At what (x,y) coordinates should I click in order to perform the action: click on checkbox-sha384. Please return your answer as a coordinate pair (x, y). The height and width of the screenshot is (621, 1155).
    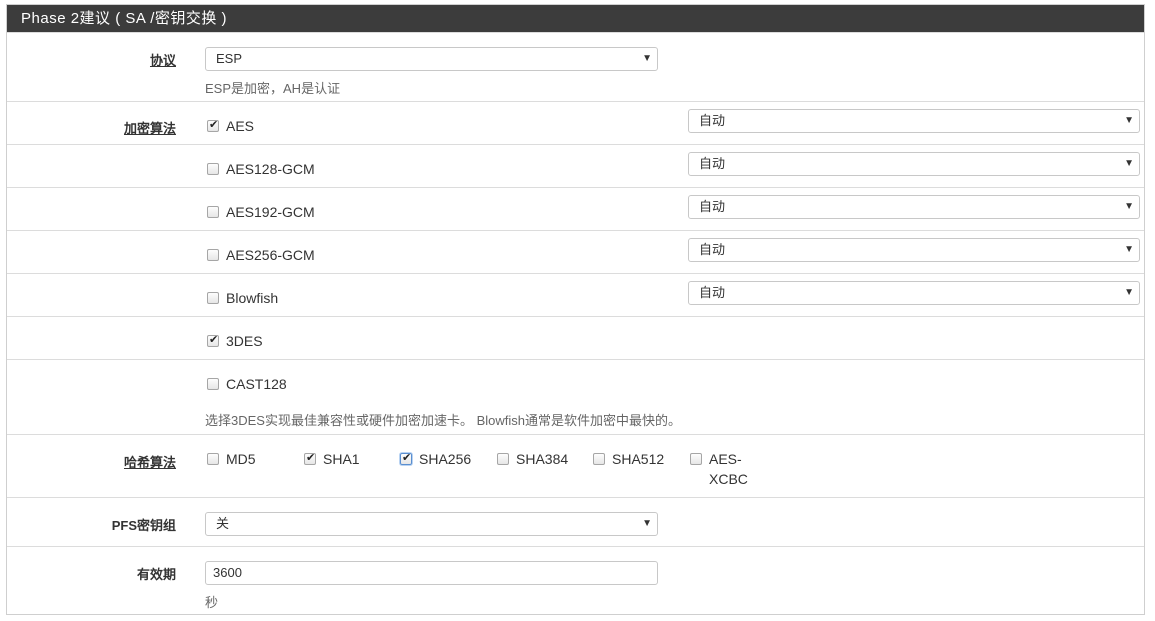
    Looking at the image, I should click on (503, 459).